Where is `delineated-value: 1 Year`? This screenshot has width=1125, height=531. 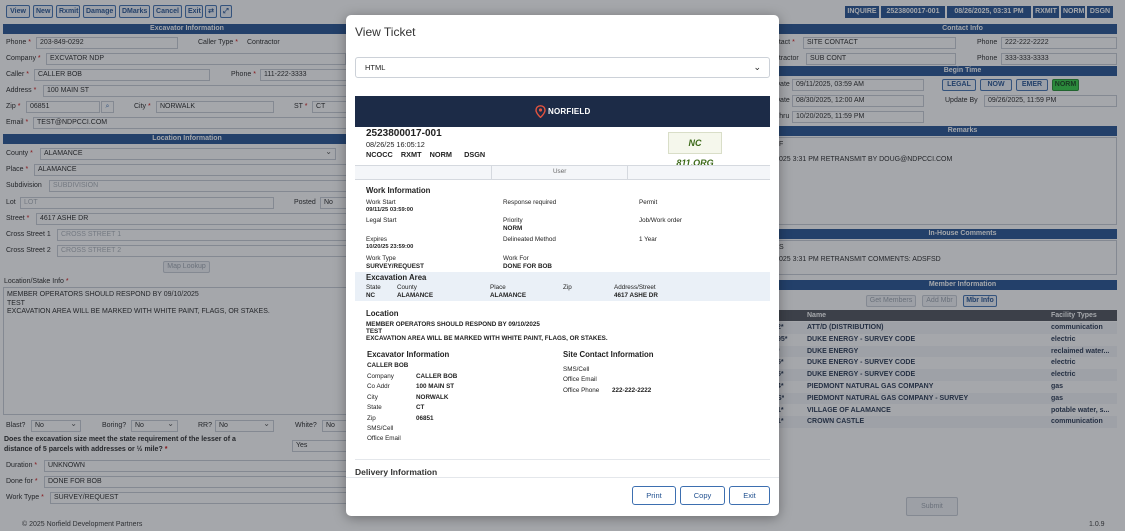
delineated-value: 1 Year is located at coordinates (648, 239).